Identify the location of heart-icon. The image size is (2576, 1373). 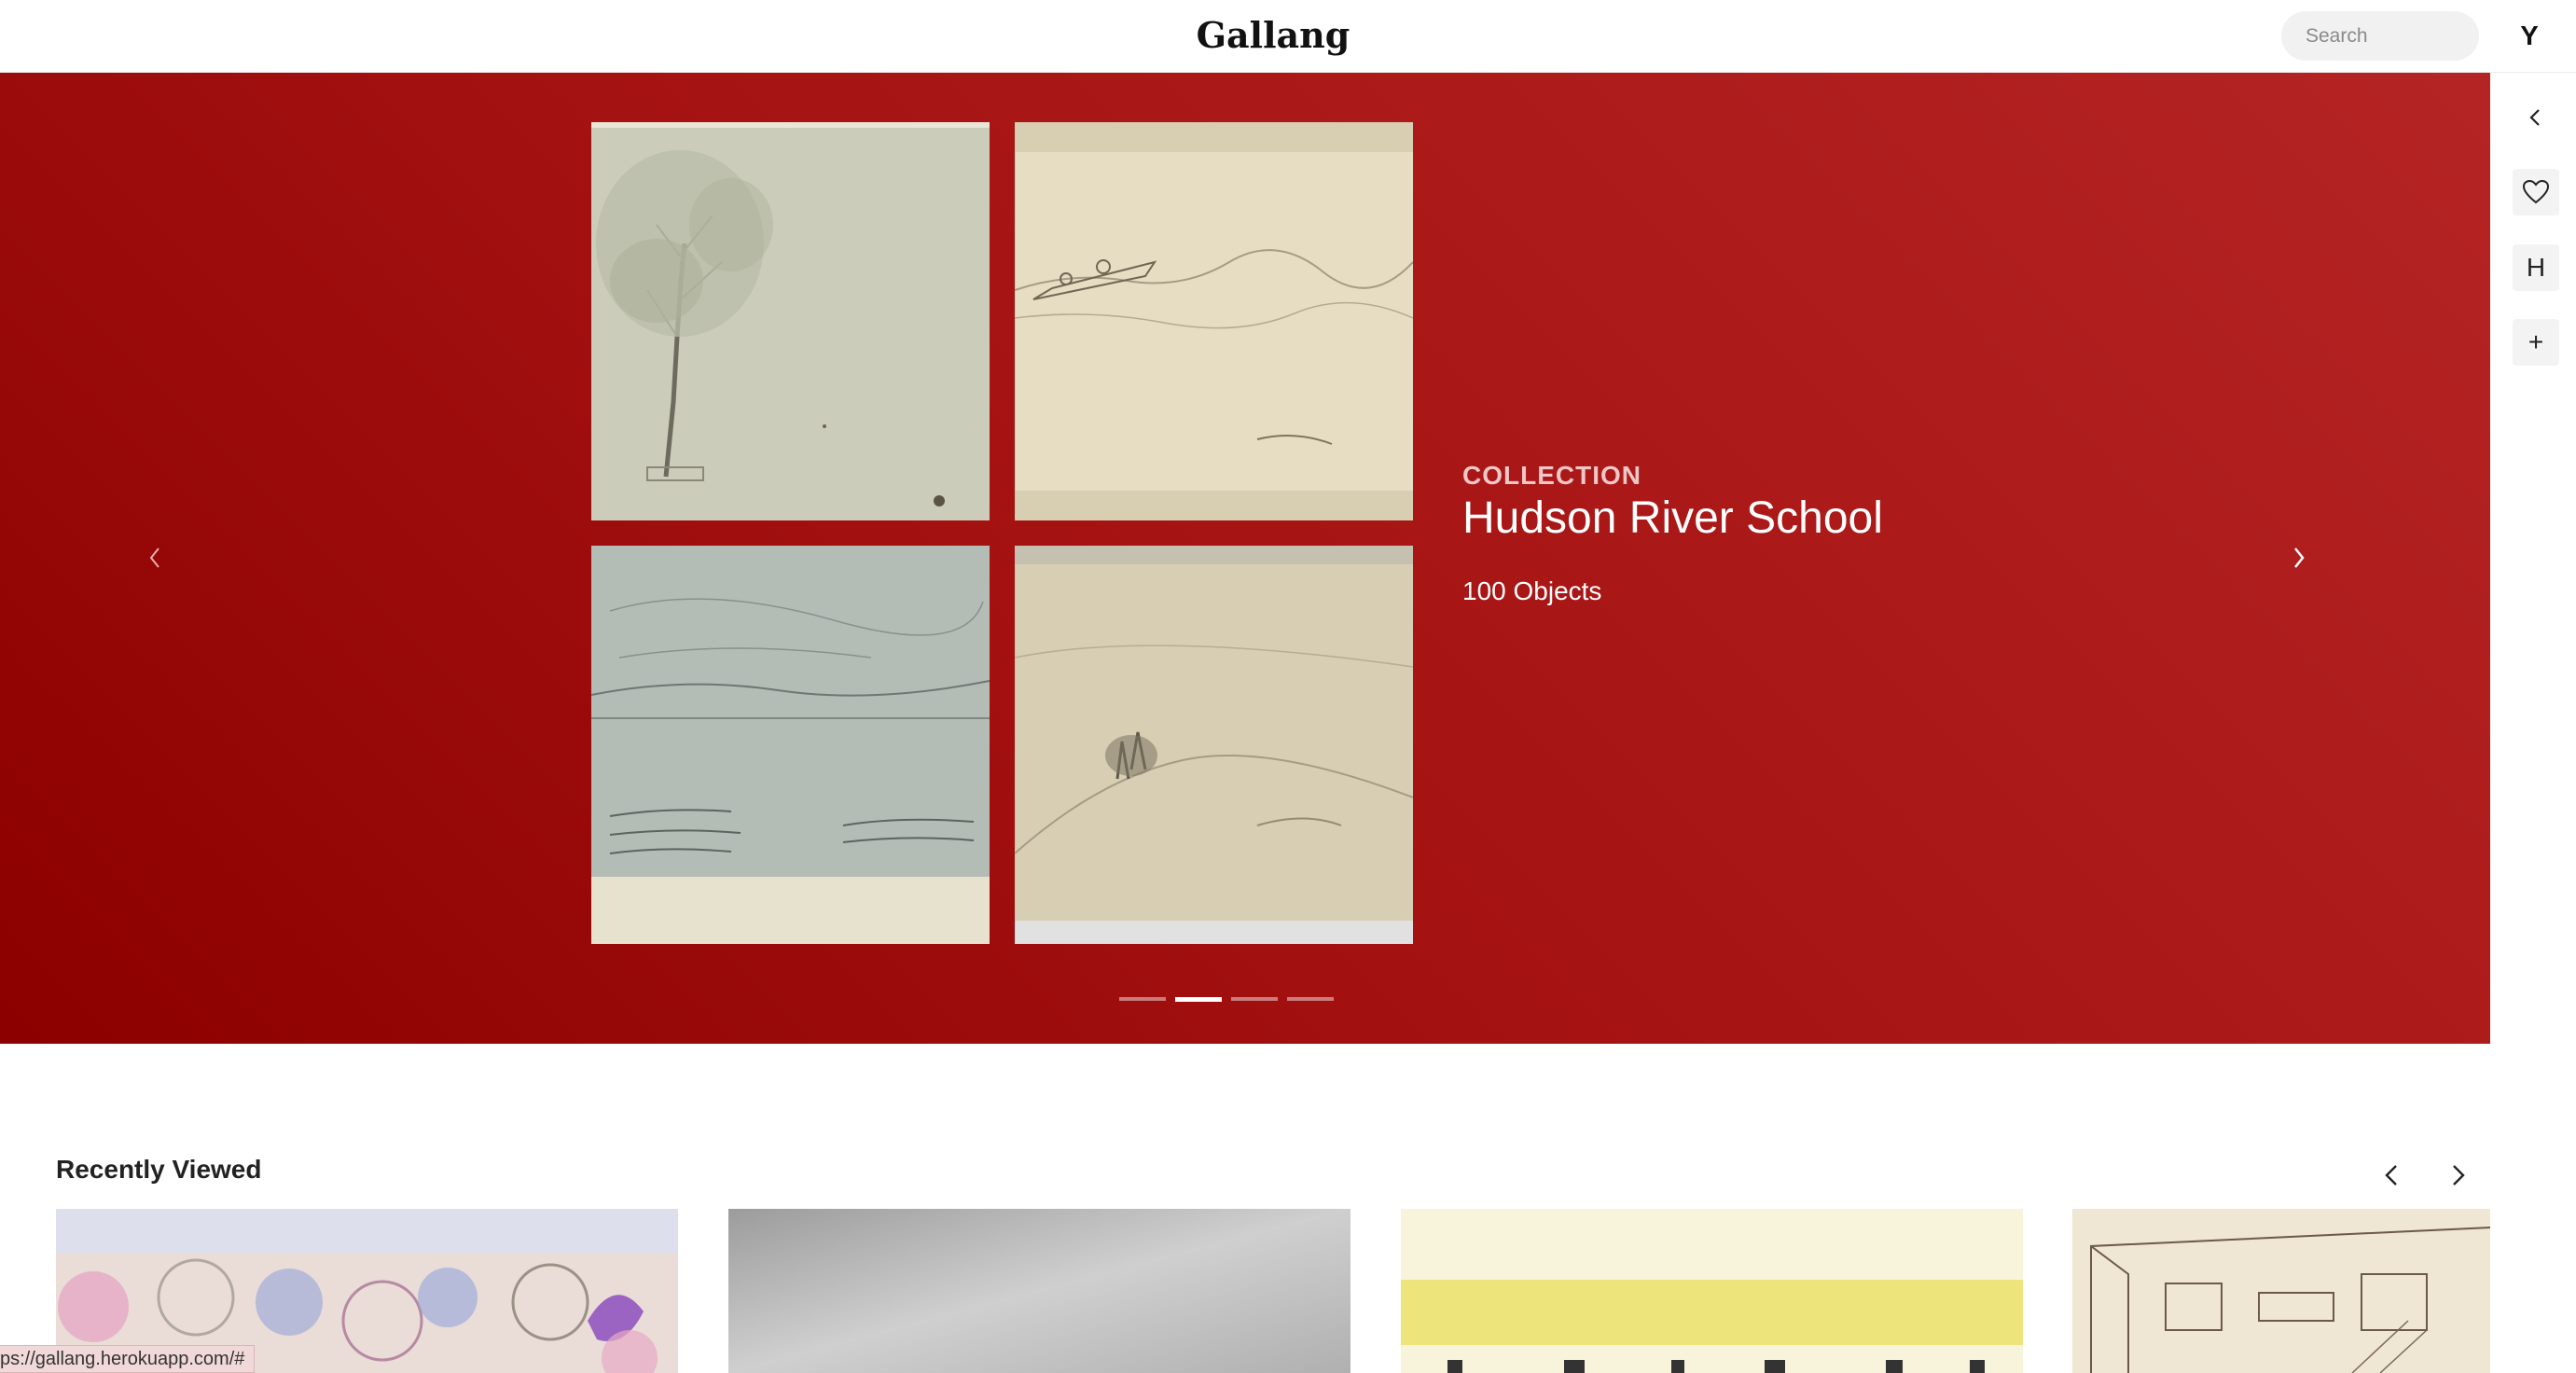
(2536, 191).